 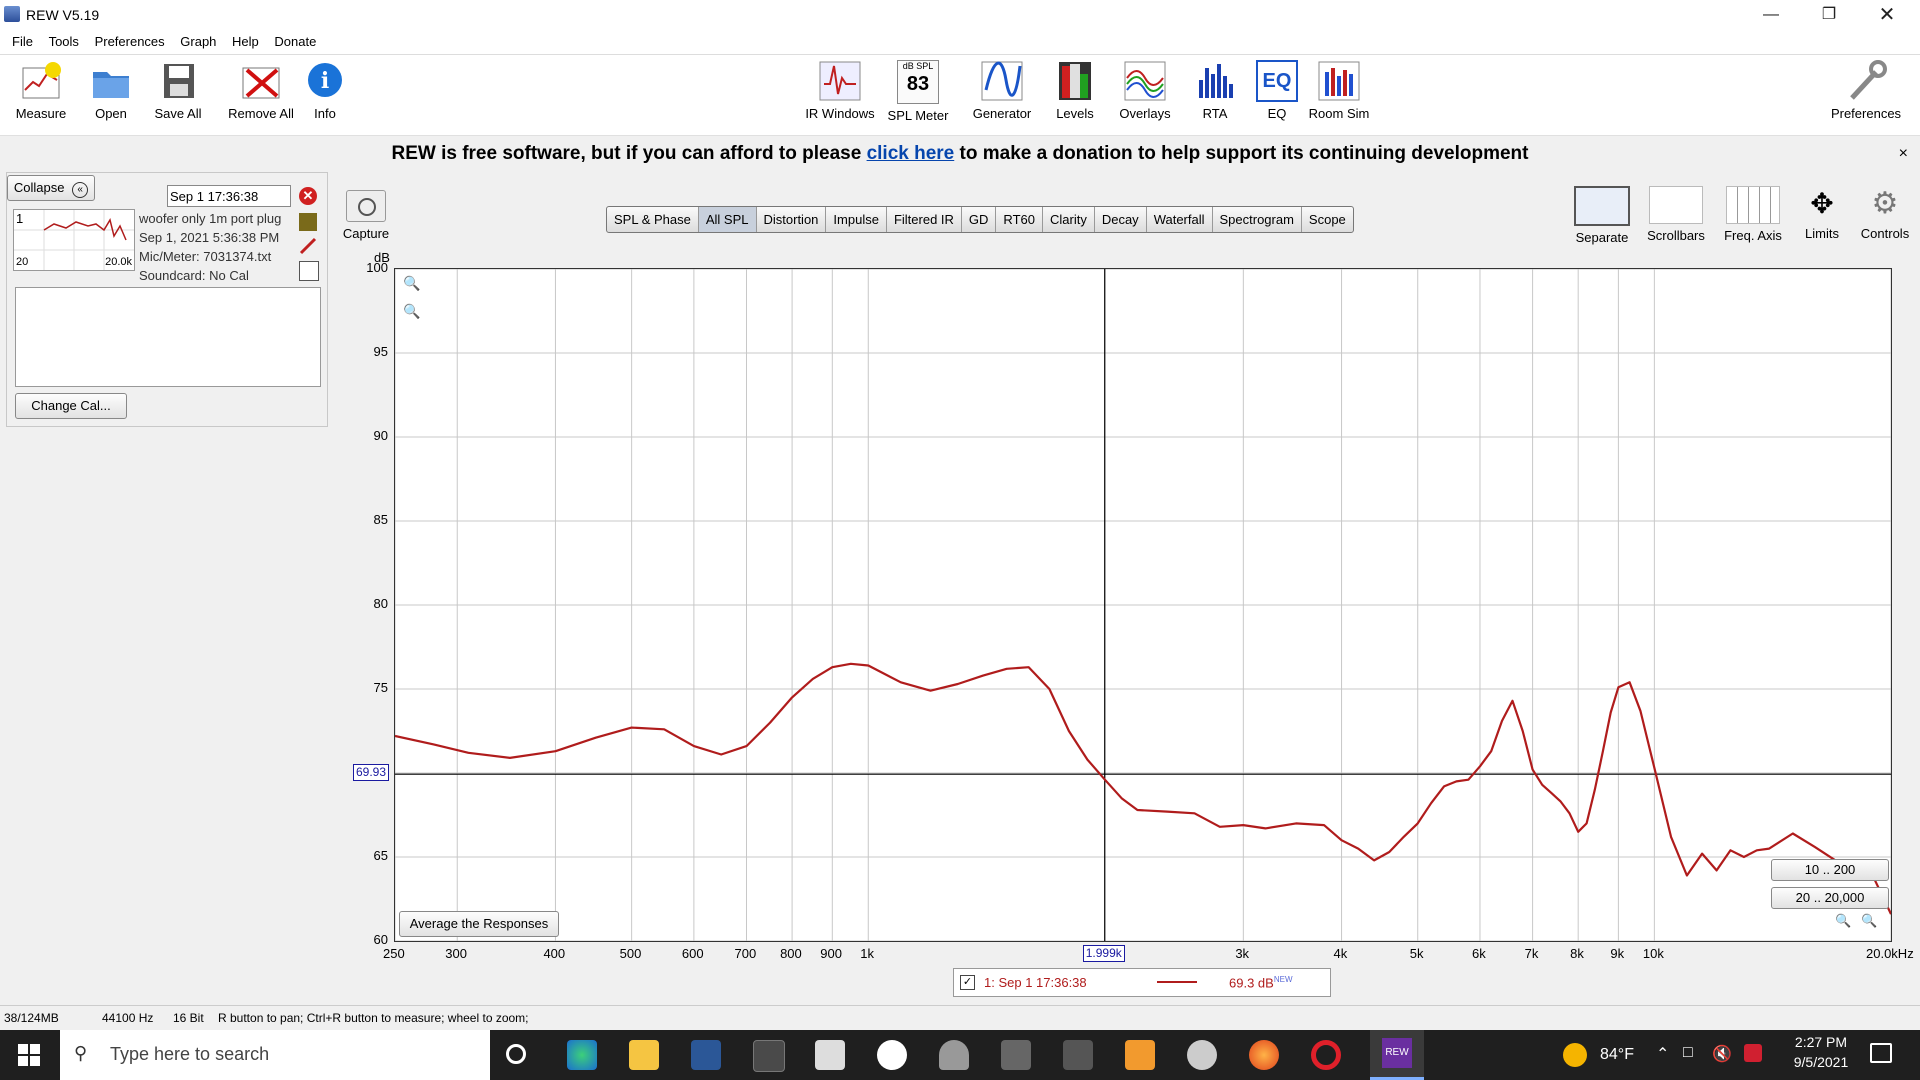 I want to click on generator-button: Generator, so click(x=1002, y=90).